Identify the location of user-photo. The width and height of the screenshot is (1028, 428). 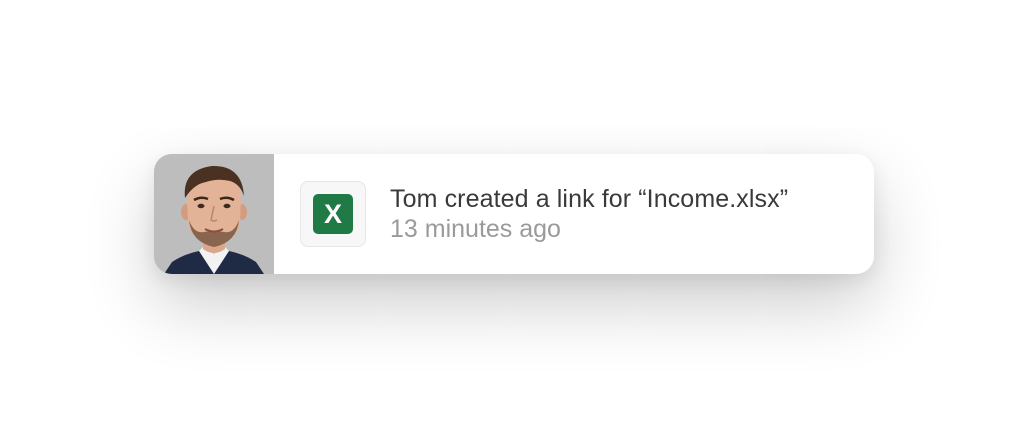
(214, 214).